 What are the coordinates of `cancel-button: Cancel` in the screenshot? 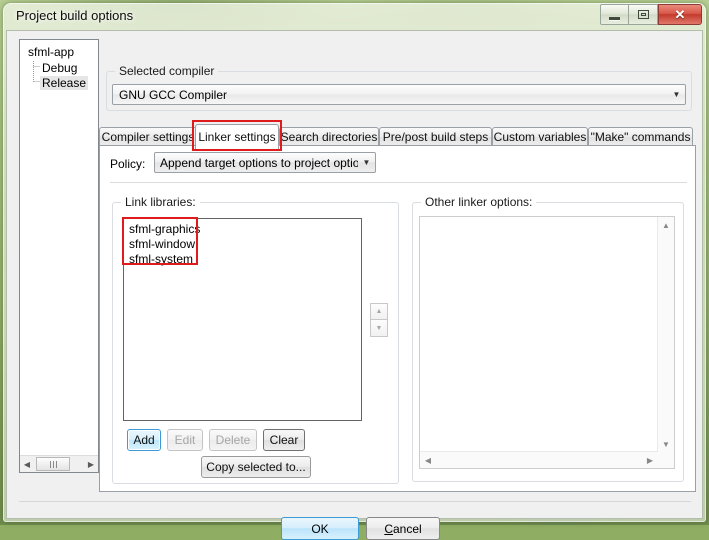 It's located at (403, 528).